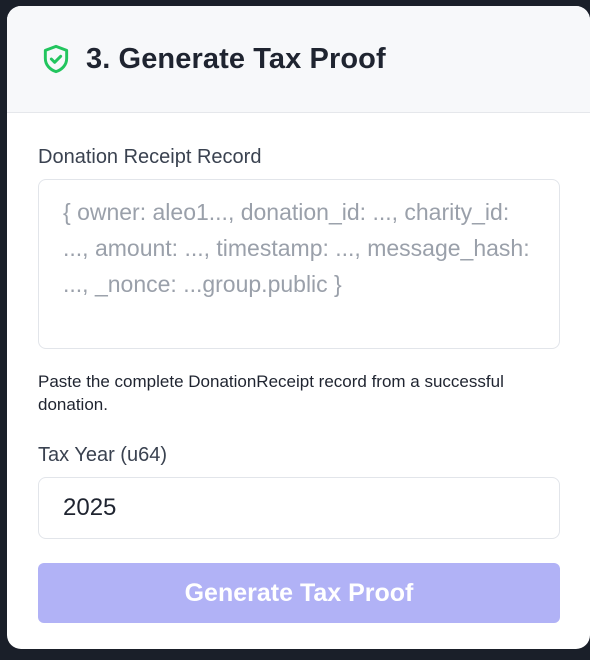 The width and height of the screenshot is (590, 660). Describe the element at coordinates (150, 157) in the screenshot. I see `receipt-label: Donation Receipt Record` at that location.